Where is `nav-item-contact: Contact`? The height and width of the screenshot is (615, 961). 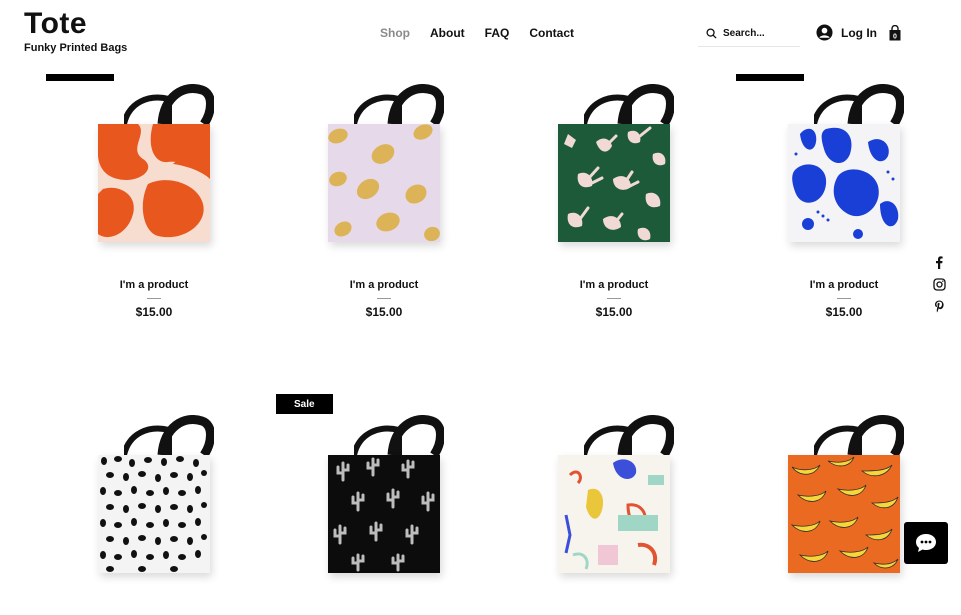
nav-item-contact: Contact is located at coordinates (551, 33).